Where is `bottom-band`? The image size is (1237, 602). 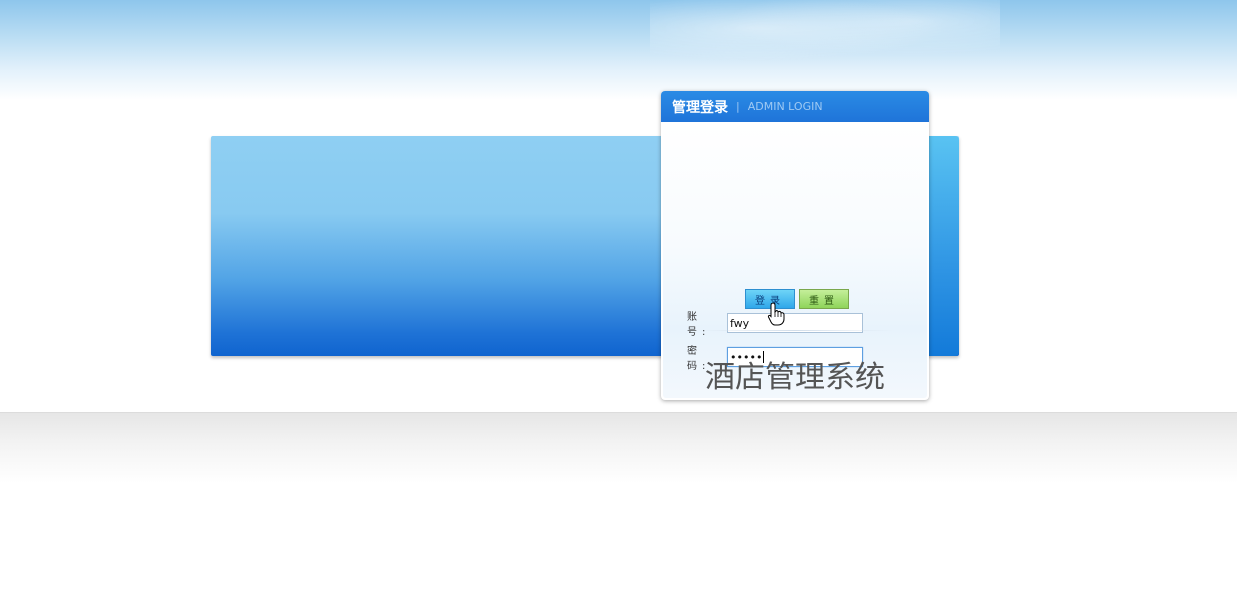
bottom-band is located at coordinates (618, 447).